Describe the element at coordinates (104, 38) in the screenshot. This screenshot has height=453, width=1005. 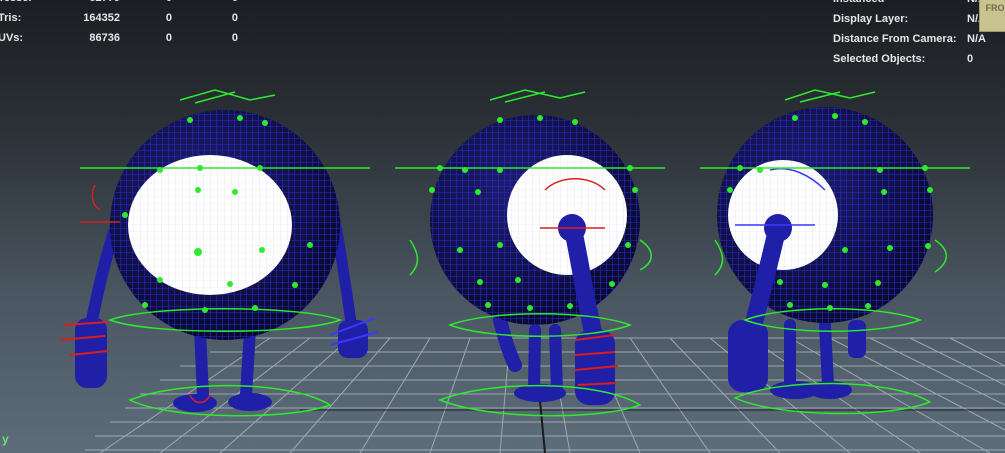
I see `hud-stat-value: 86736` at that location.